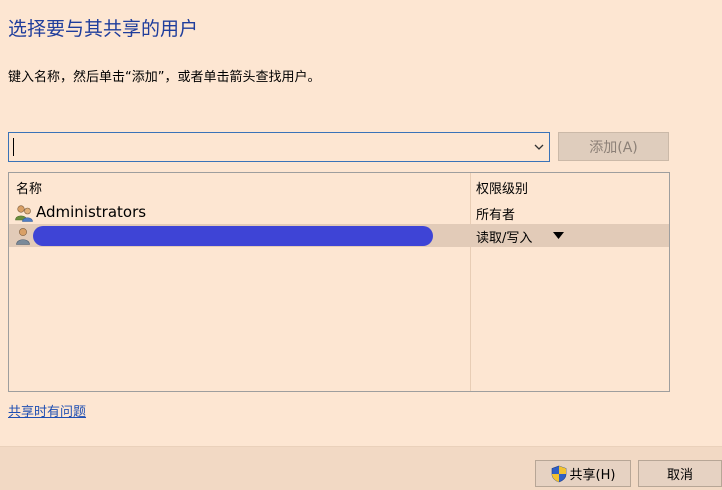  I want to click on dialog-footer: 共享(H) 取消, so click(361, 468).